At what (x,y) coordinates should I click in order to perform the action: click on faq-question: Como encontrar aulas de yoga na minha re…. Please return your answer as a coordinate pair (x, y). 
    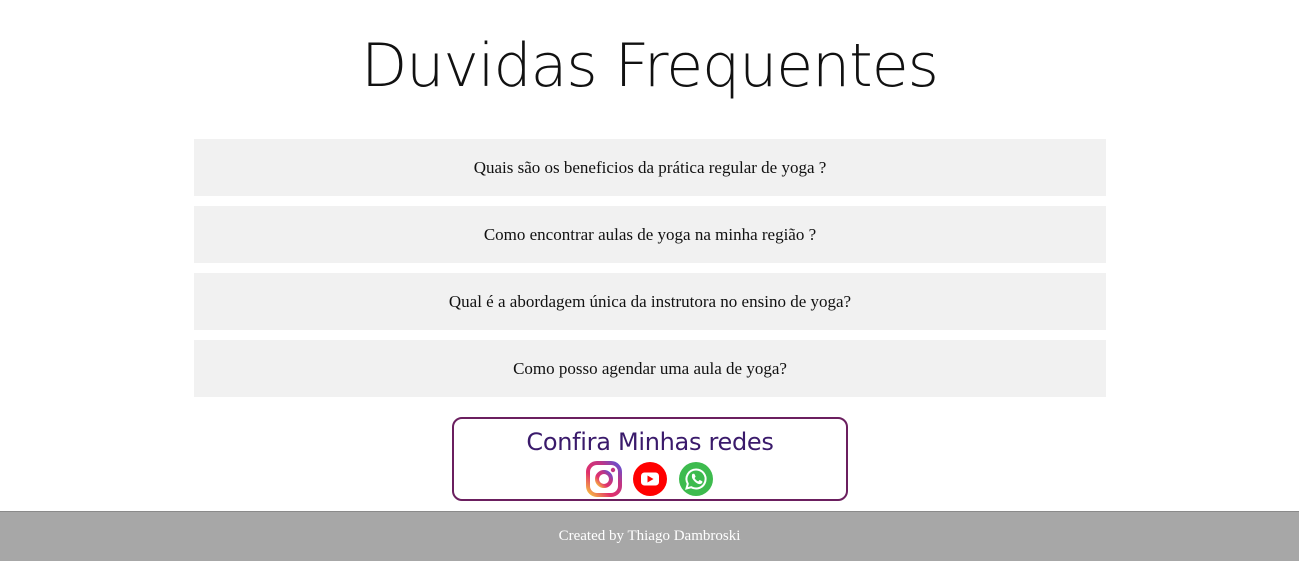
    Looking at the image, I should click on (650, 234).